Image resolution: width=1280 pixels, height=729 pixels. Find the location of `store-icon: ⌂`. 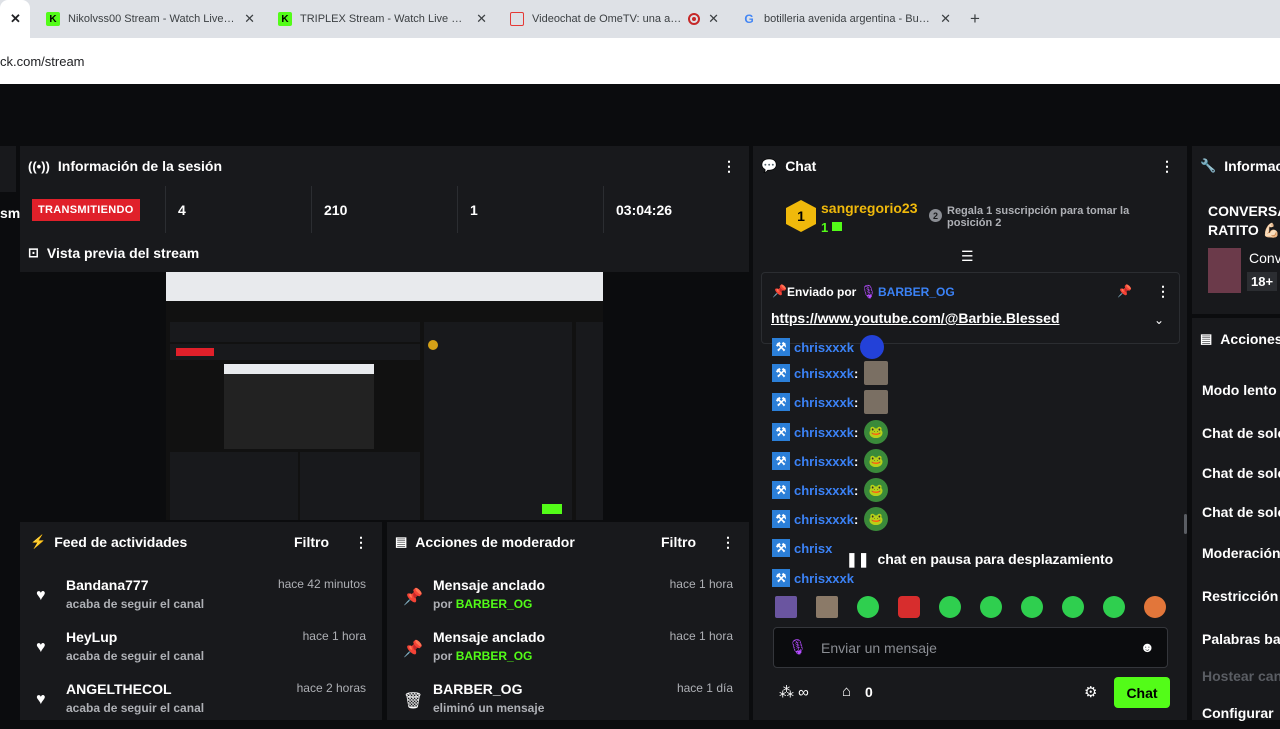

store-icon: ⌂ is located at coordinates (846, 691).